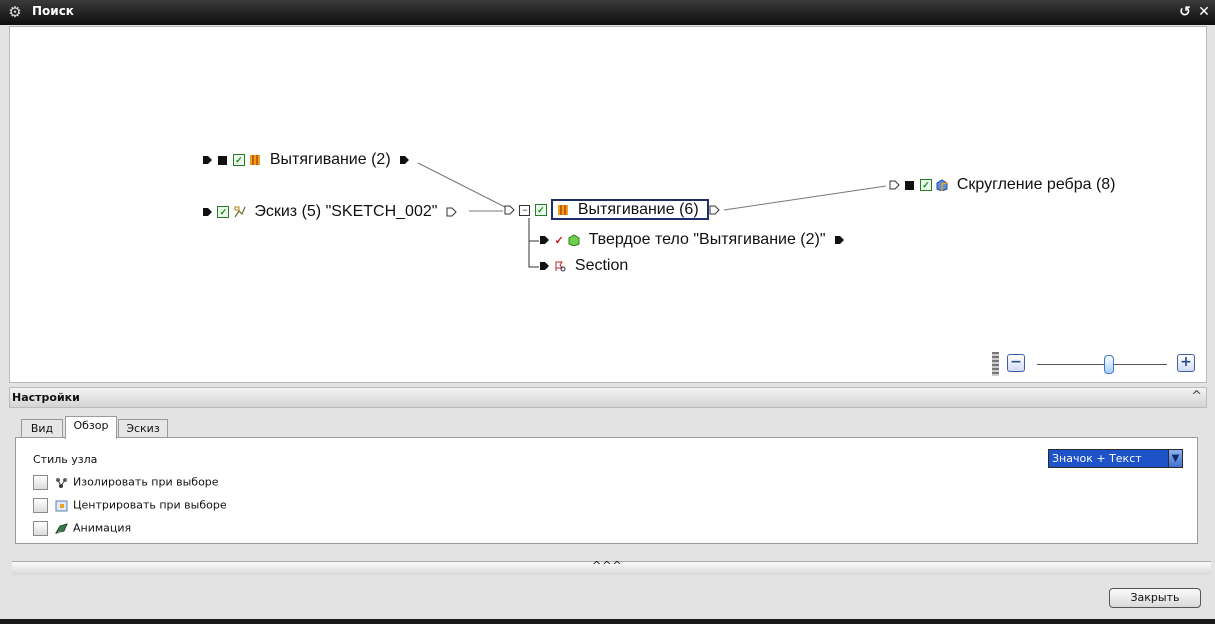  What do you see at coordinates (1185, 12) in the screenshot?
I see `reset-icon: ↺` at bounding box center [1185, 12].